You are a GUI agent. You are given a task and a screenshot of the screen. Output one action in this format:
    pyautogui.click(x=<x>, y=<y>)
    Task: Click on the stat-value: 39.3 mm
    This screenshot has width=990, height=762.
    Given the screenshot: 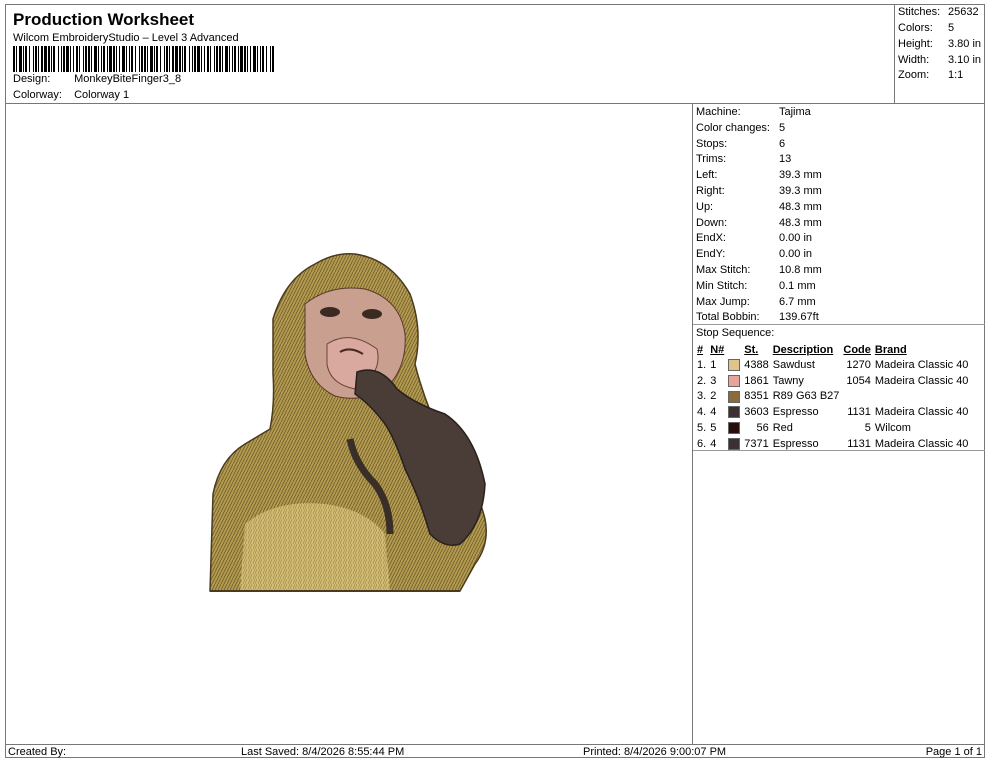 What is the action you would take?
    pyautogui.click(x=800, y=175)
    